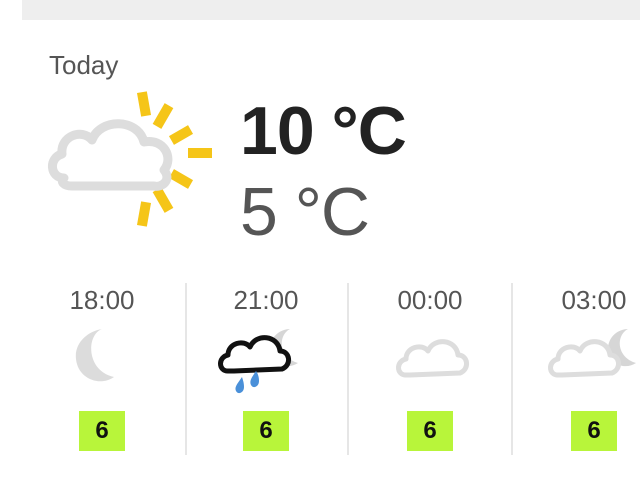 Image resolution: width=640 pixels, height=484 pixels. Describe the element at coordinates (266, 300) in the screenshot. I see `hour-time: 21:00` at that location.